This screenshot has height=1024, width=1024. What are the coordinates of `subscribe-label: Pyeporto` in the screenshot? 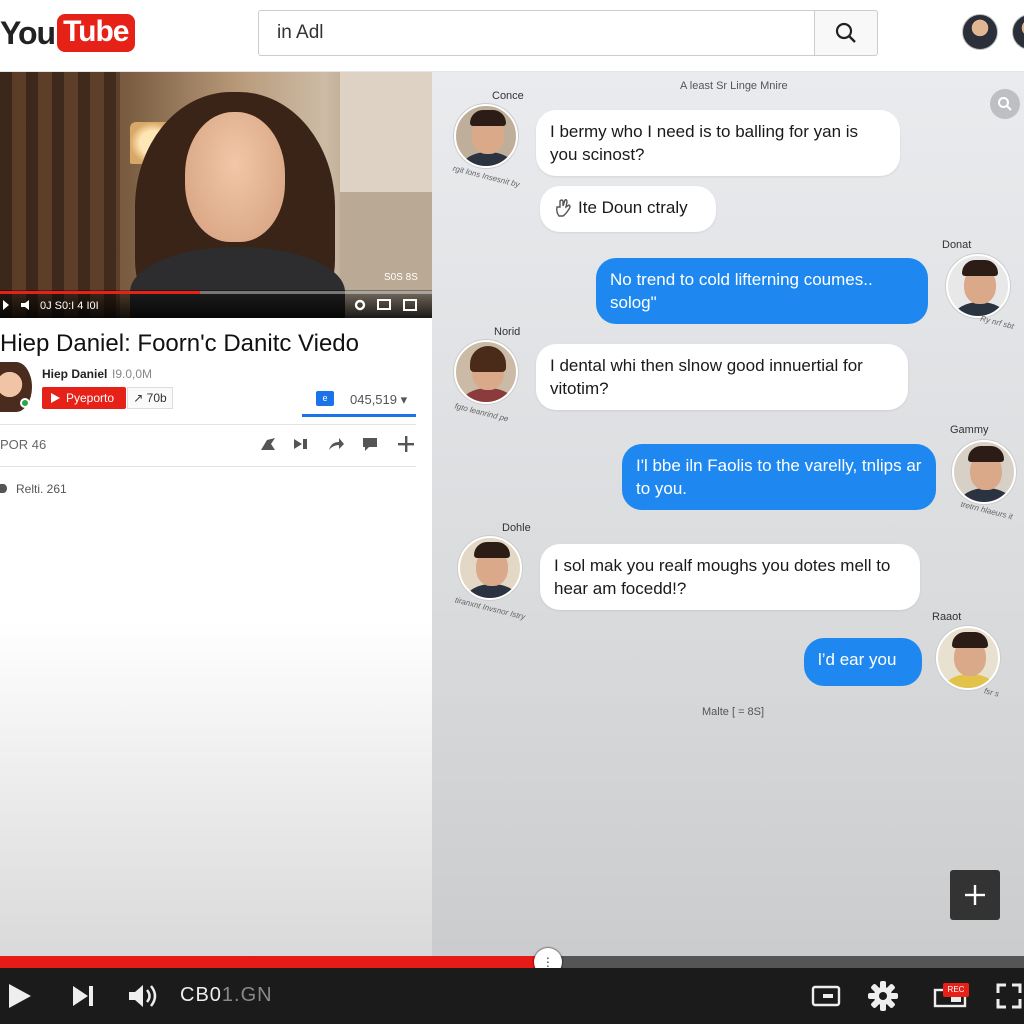 It's located at (90, 398).